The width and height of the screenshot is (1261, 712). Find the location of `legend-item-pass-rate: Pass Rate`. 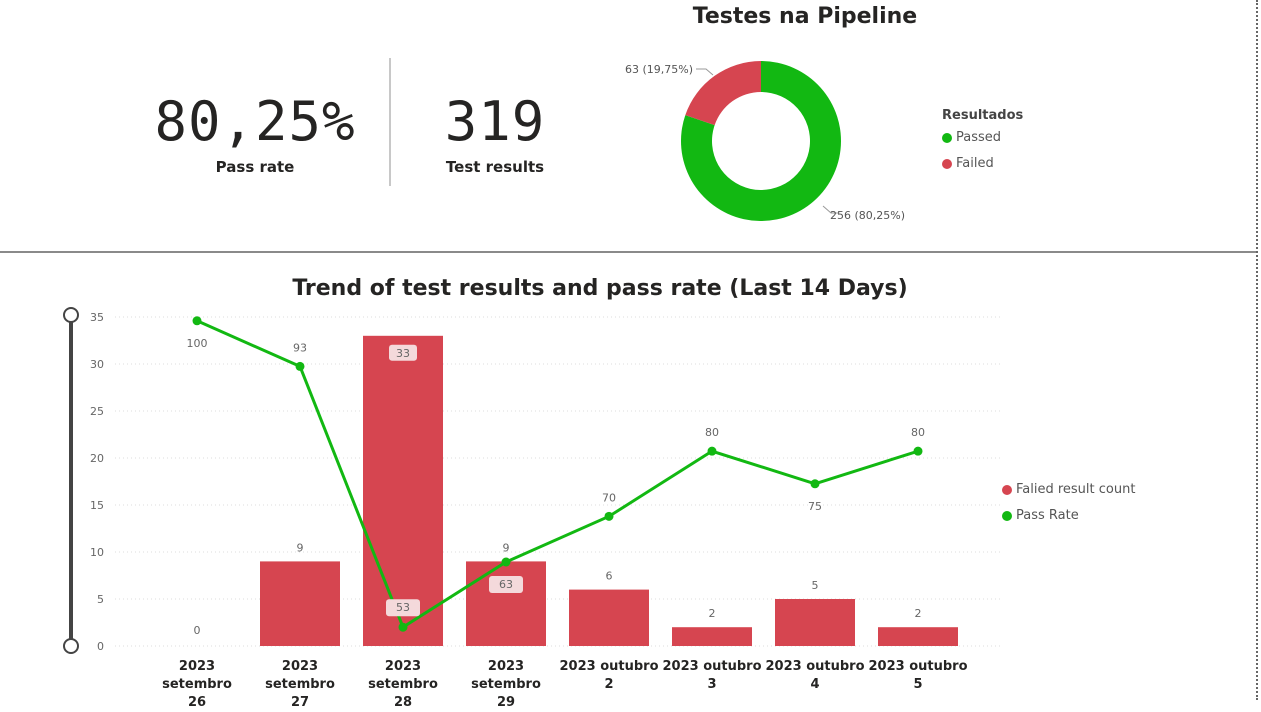

legend-item-pass-rate: Pass Rate is located at coordinates (1040, 515).